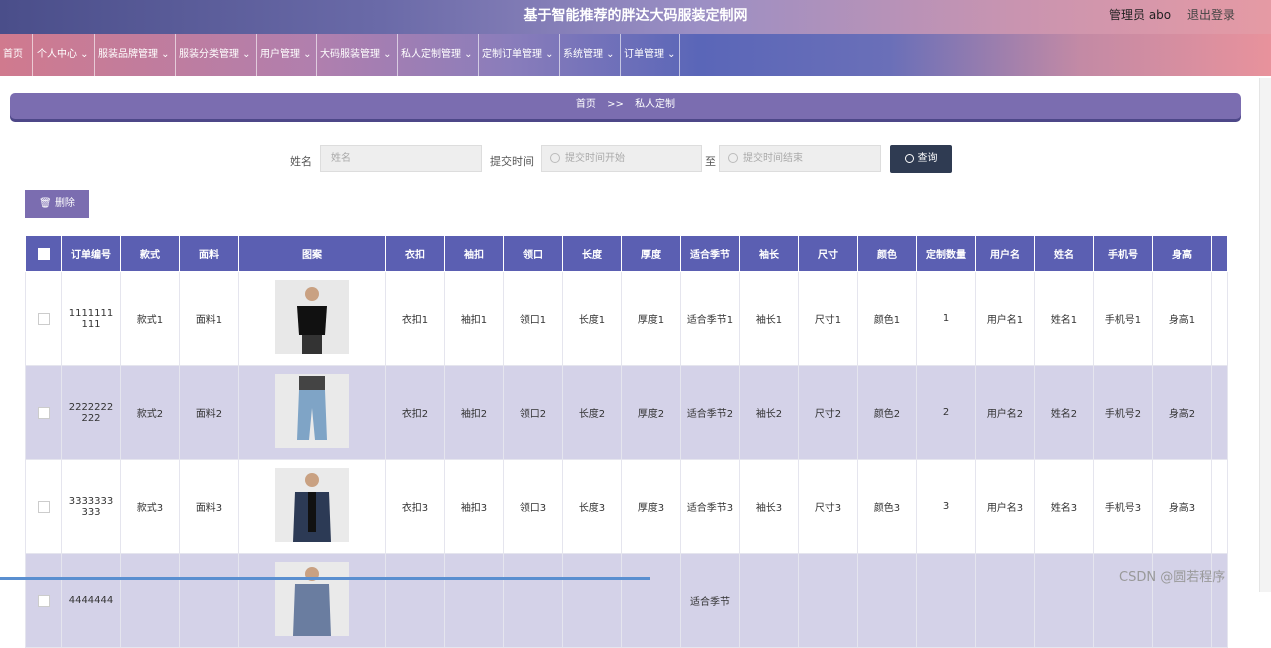  I want to click on col-username: 用户名, so click(1005, 253).